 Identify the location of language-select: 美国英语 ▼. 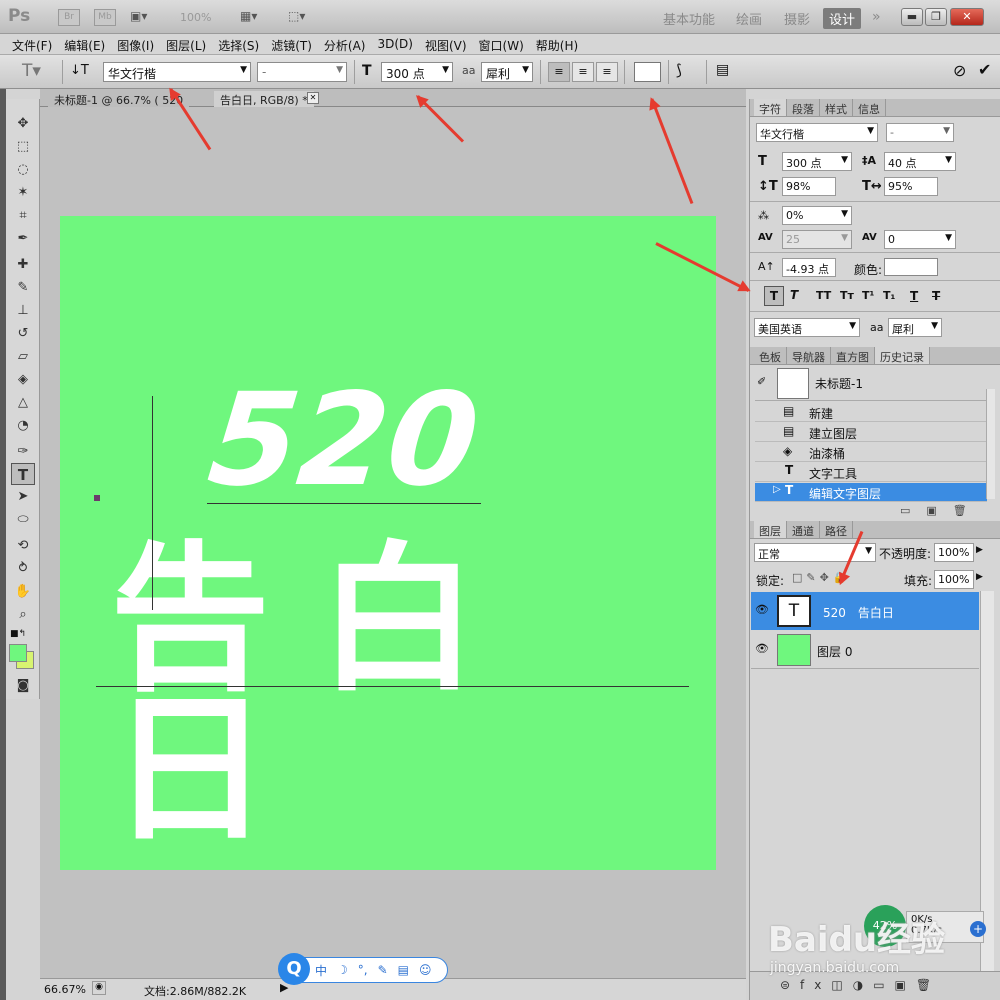
(807, 327).